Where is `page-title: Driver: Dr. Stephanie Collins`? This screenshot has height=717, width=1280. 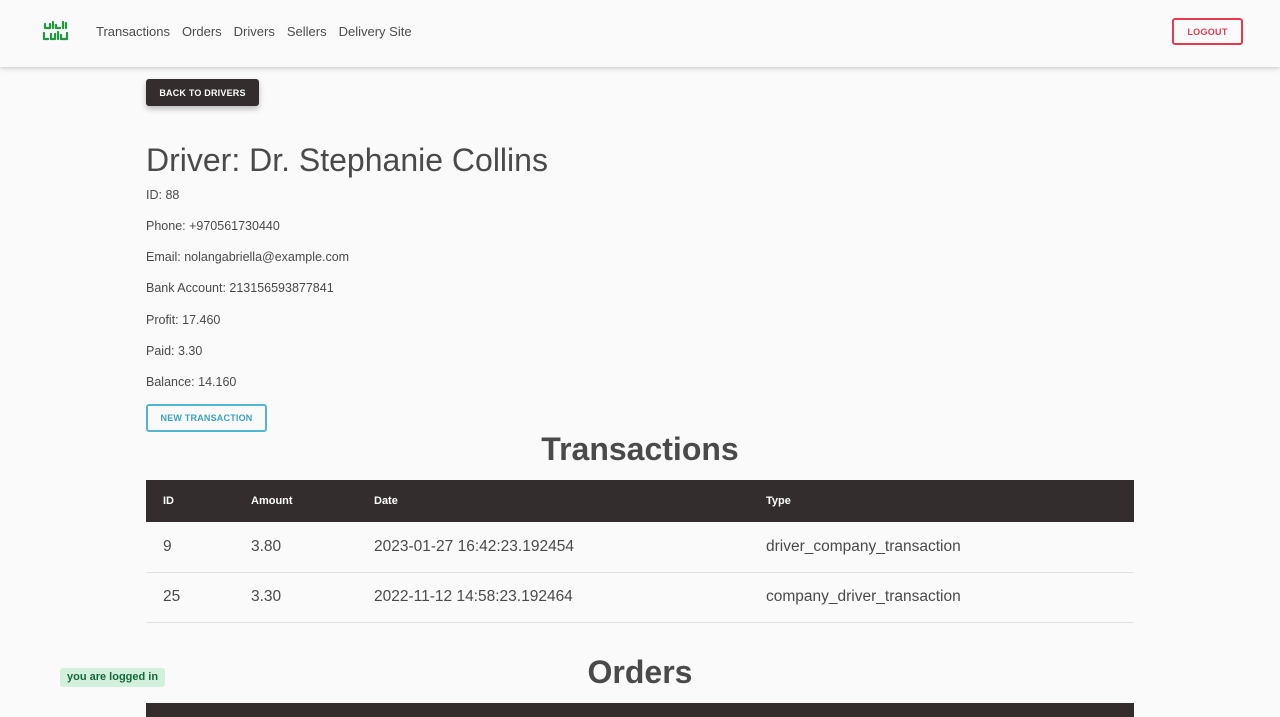 page-title: Driver: Dr. Stephanie Collins is located at coordinates (347, 160).